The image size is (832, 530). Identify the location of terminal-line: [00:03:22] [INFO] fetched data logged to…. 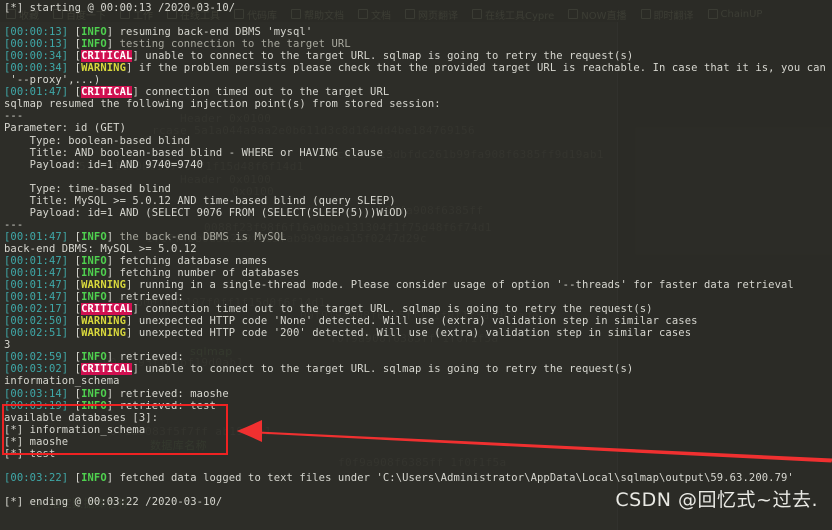
(399, 477).